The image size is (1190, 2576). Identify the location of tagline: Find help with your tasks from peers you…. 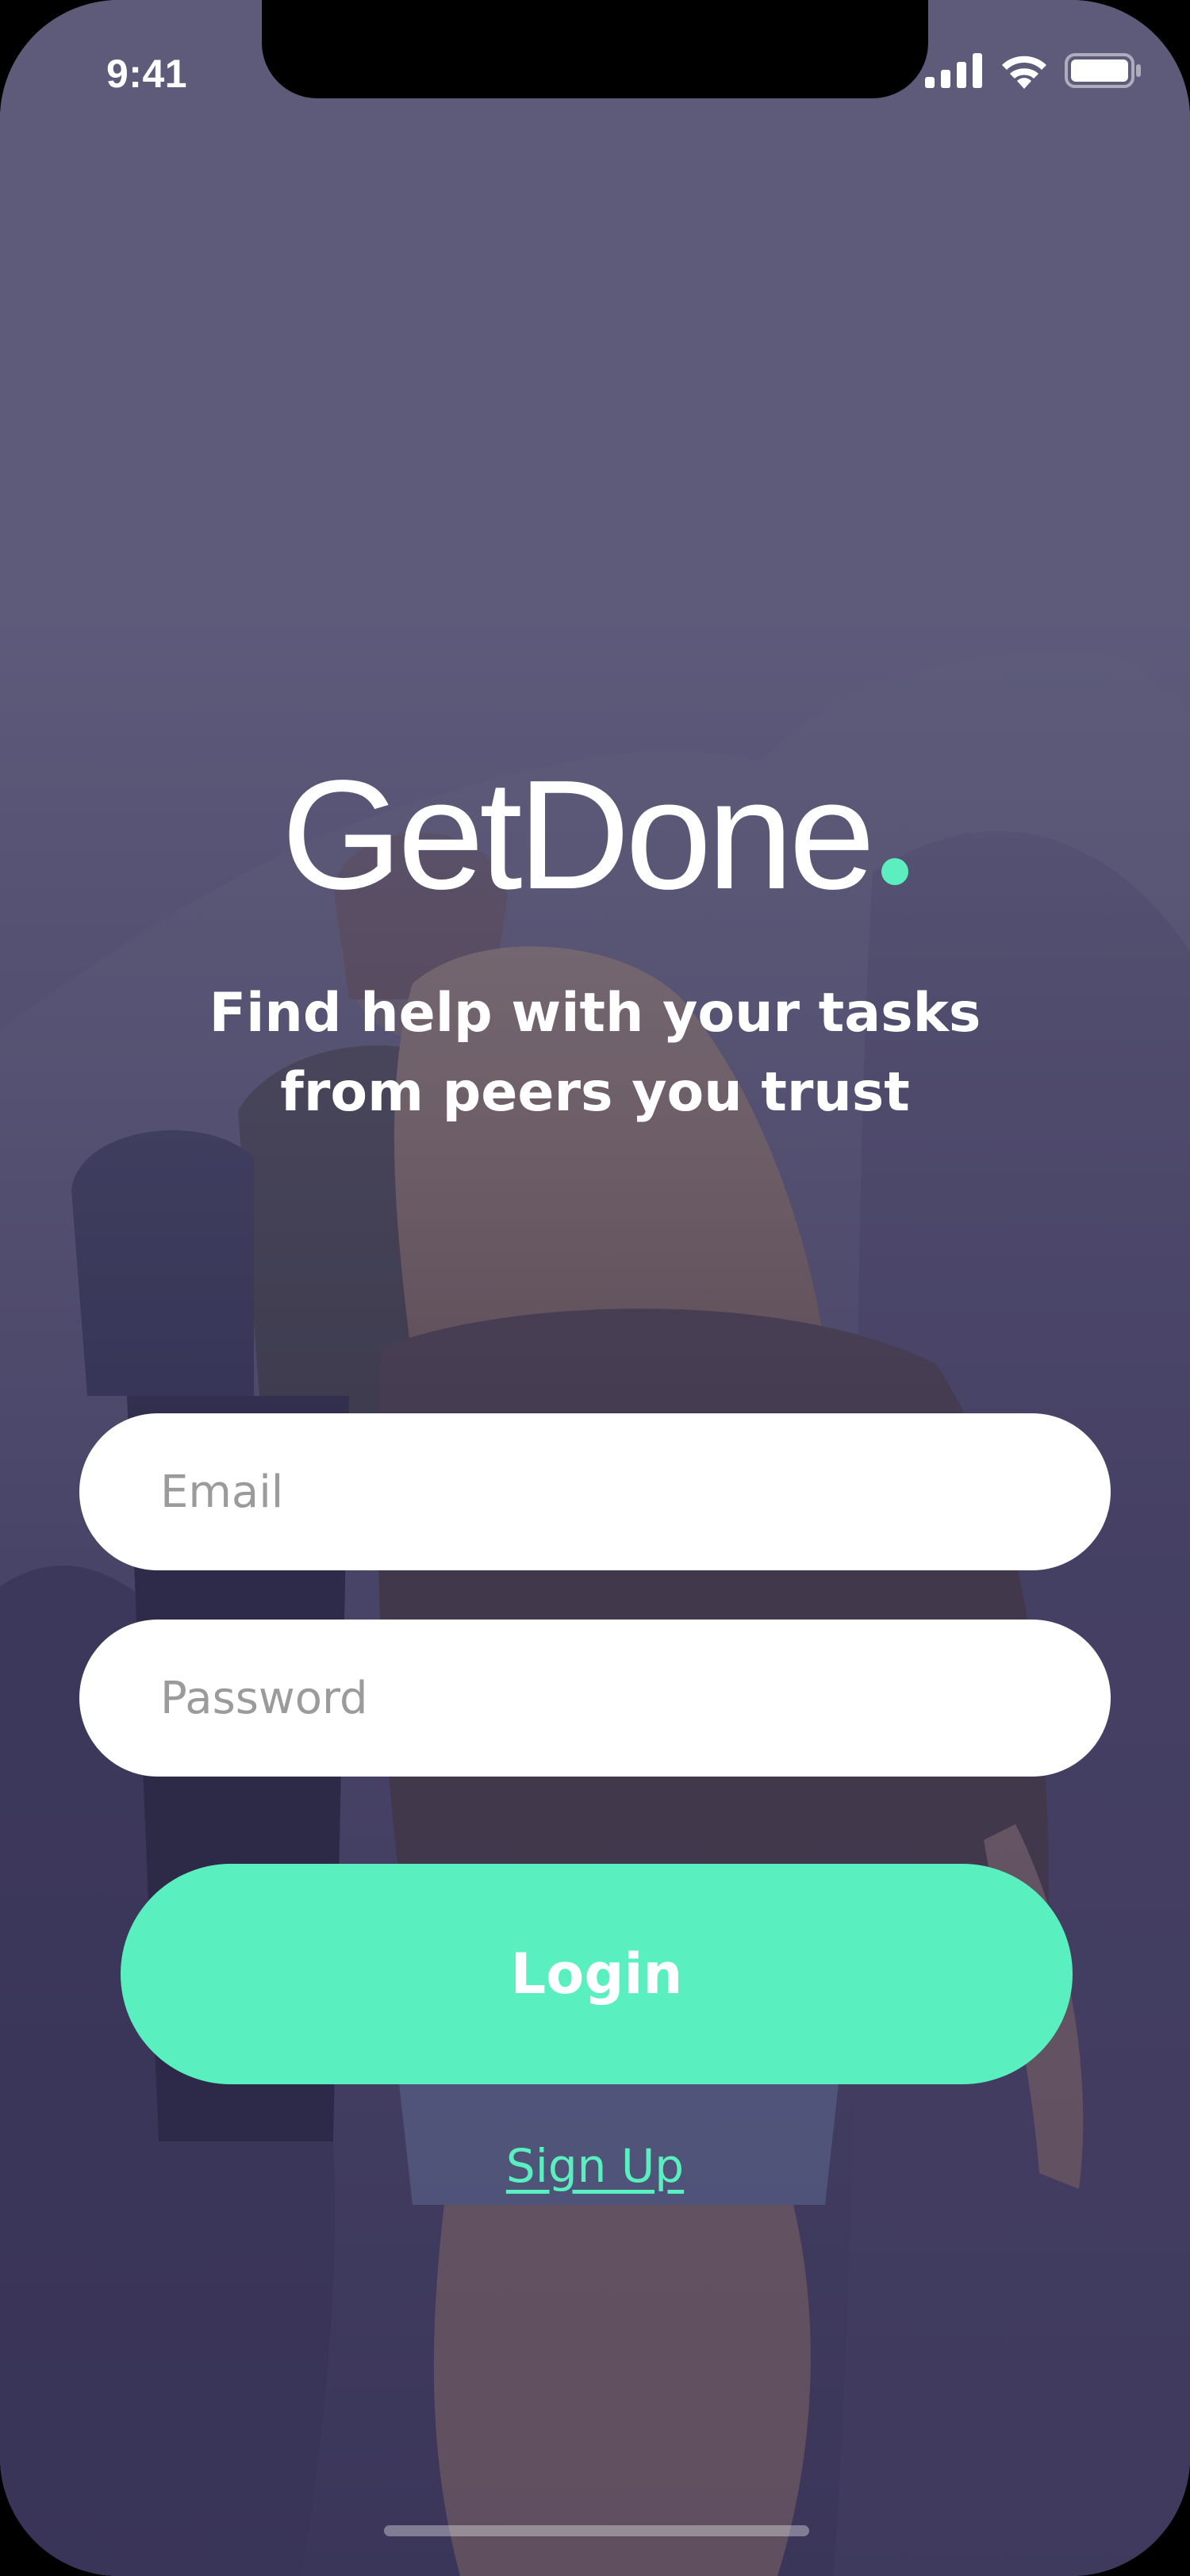
(595, 1053).